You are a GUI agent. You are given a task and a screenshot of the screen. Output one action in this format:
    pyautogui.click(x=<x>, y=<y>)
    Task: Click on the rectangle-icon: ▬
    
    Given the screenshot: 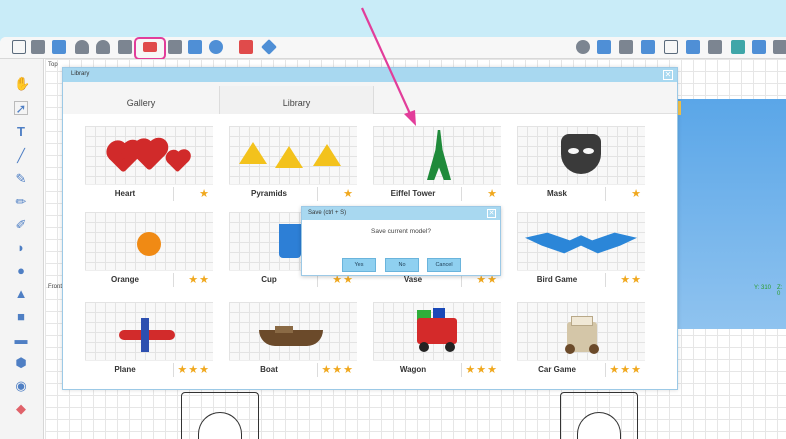 What is the action you would take?
    pyautogui.click(x=21, y=340)
    